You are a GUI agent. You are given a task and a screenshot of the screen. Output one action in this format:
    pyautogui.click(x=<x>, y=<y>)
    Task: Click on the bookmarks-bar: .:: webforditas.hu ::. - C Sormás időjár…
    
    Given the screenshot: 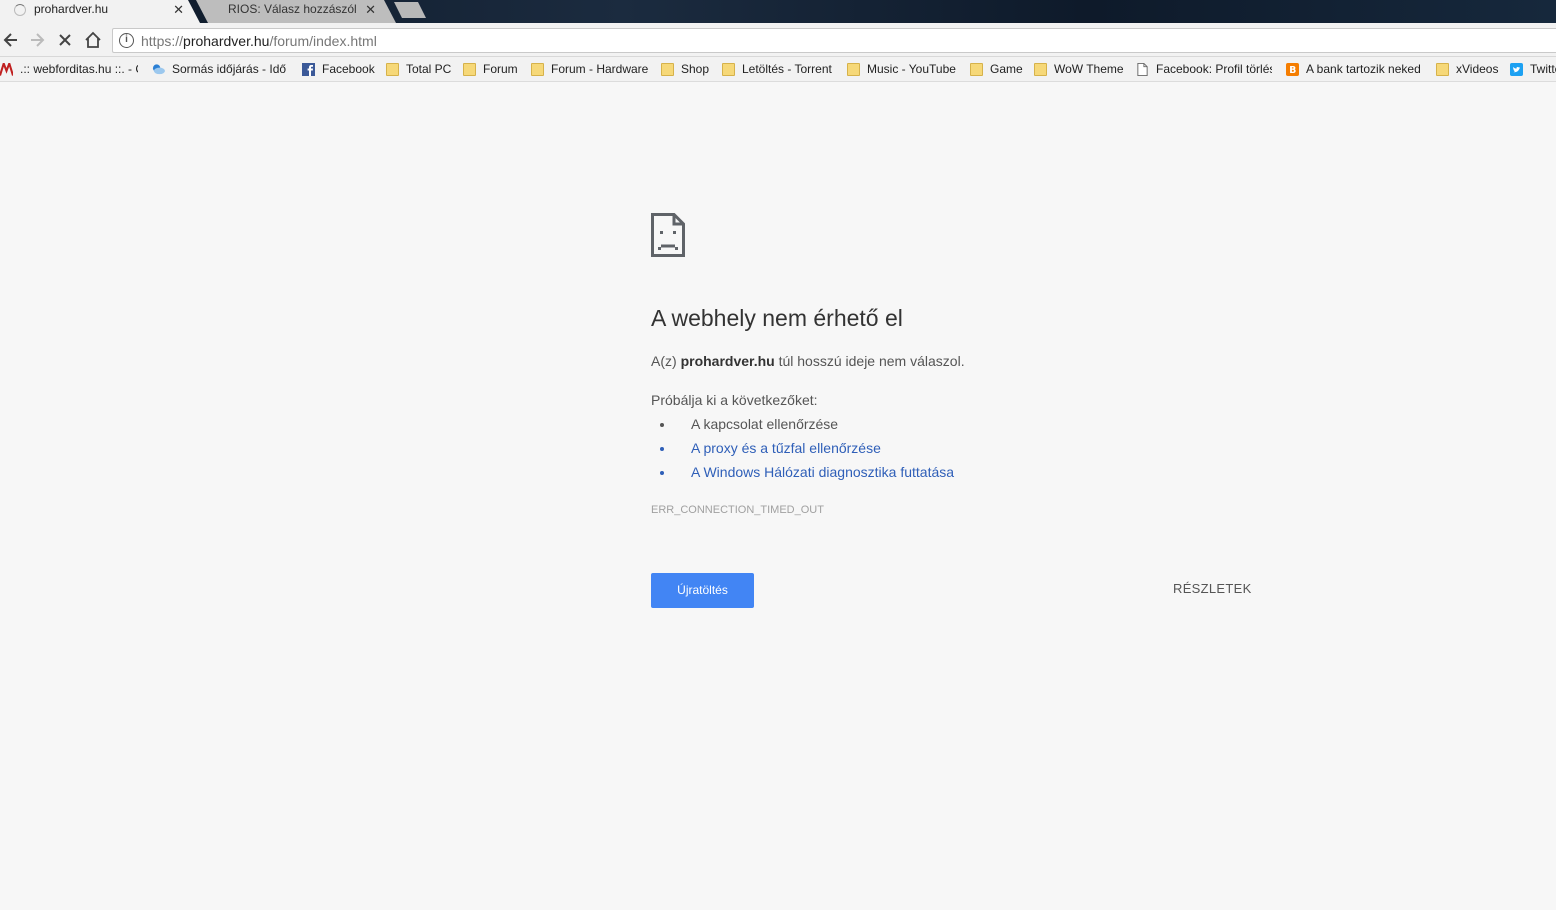 What is the action you would take?
    pyautogui.click(x=778, y=69)
    